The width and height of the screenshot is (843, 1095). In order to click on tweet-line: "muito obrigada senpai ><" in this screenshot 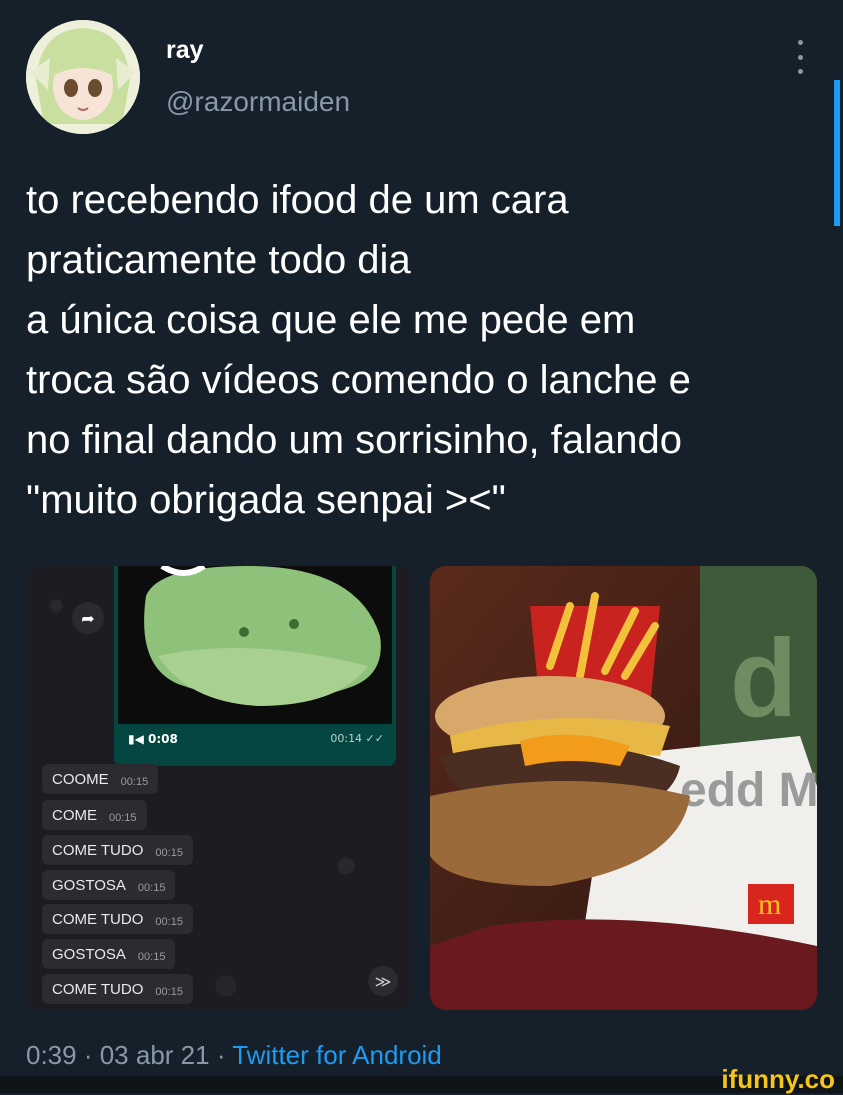, I will do `click(266, 500)`.